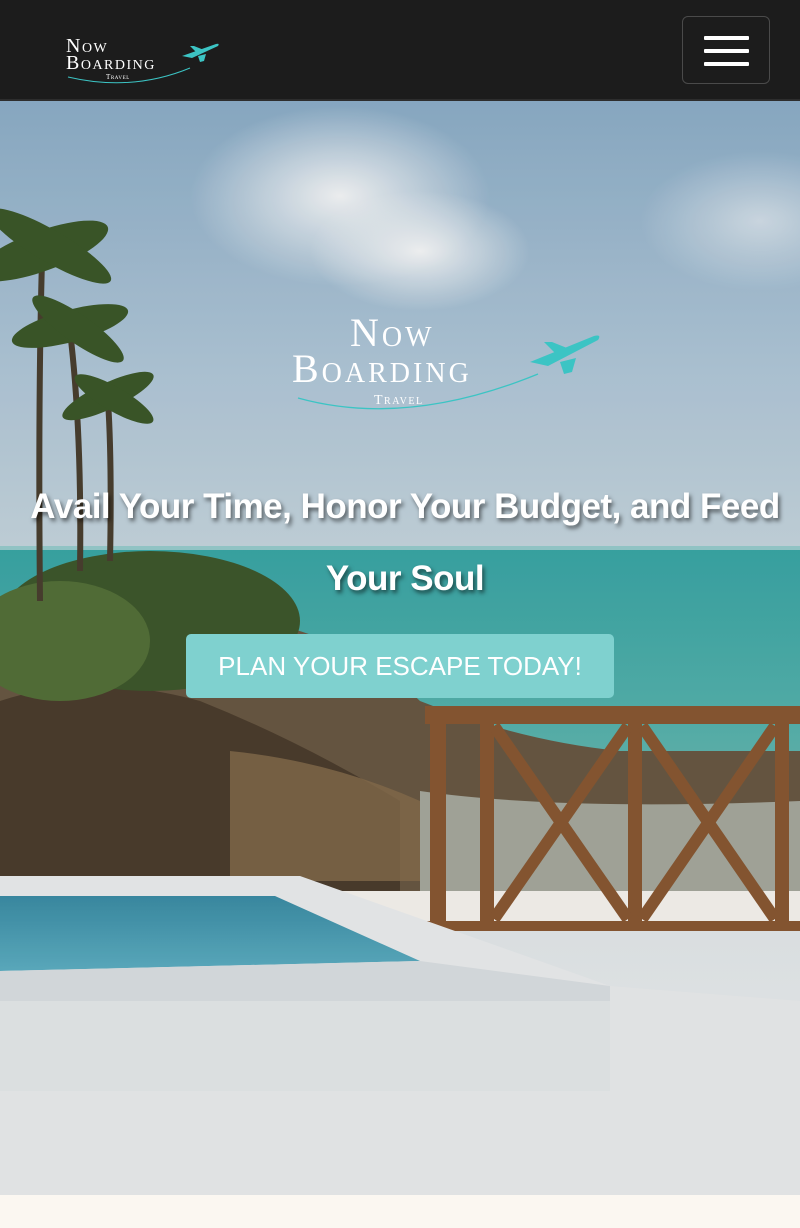  What do you see at coordinates (382, 368) in the screenshot?
I see `hero-logo-line2: Boarding` at bounding box center [382, 368].